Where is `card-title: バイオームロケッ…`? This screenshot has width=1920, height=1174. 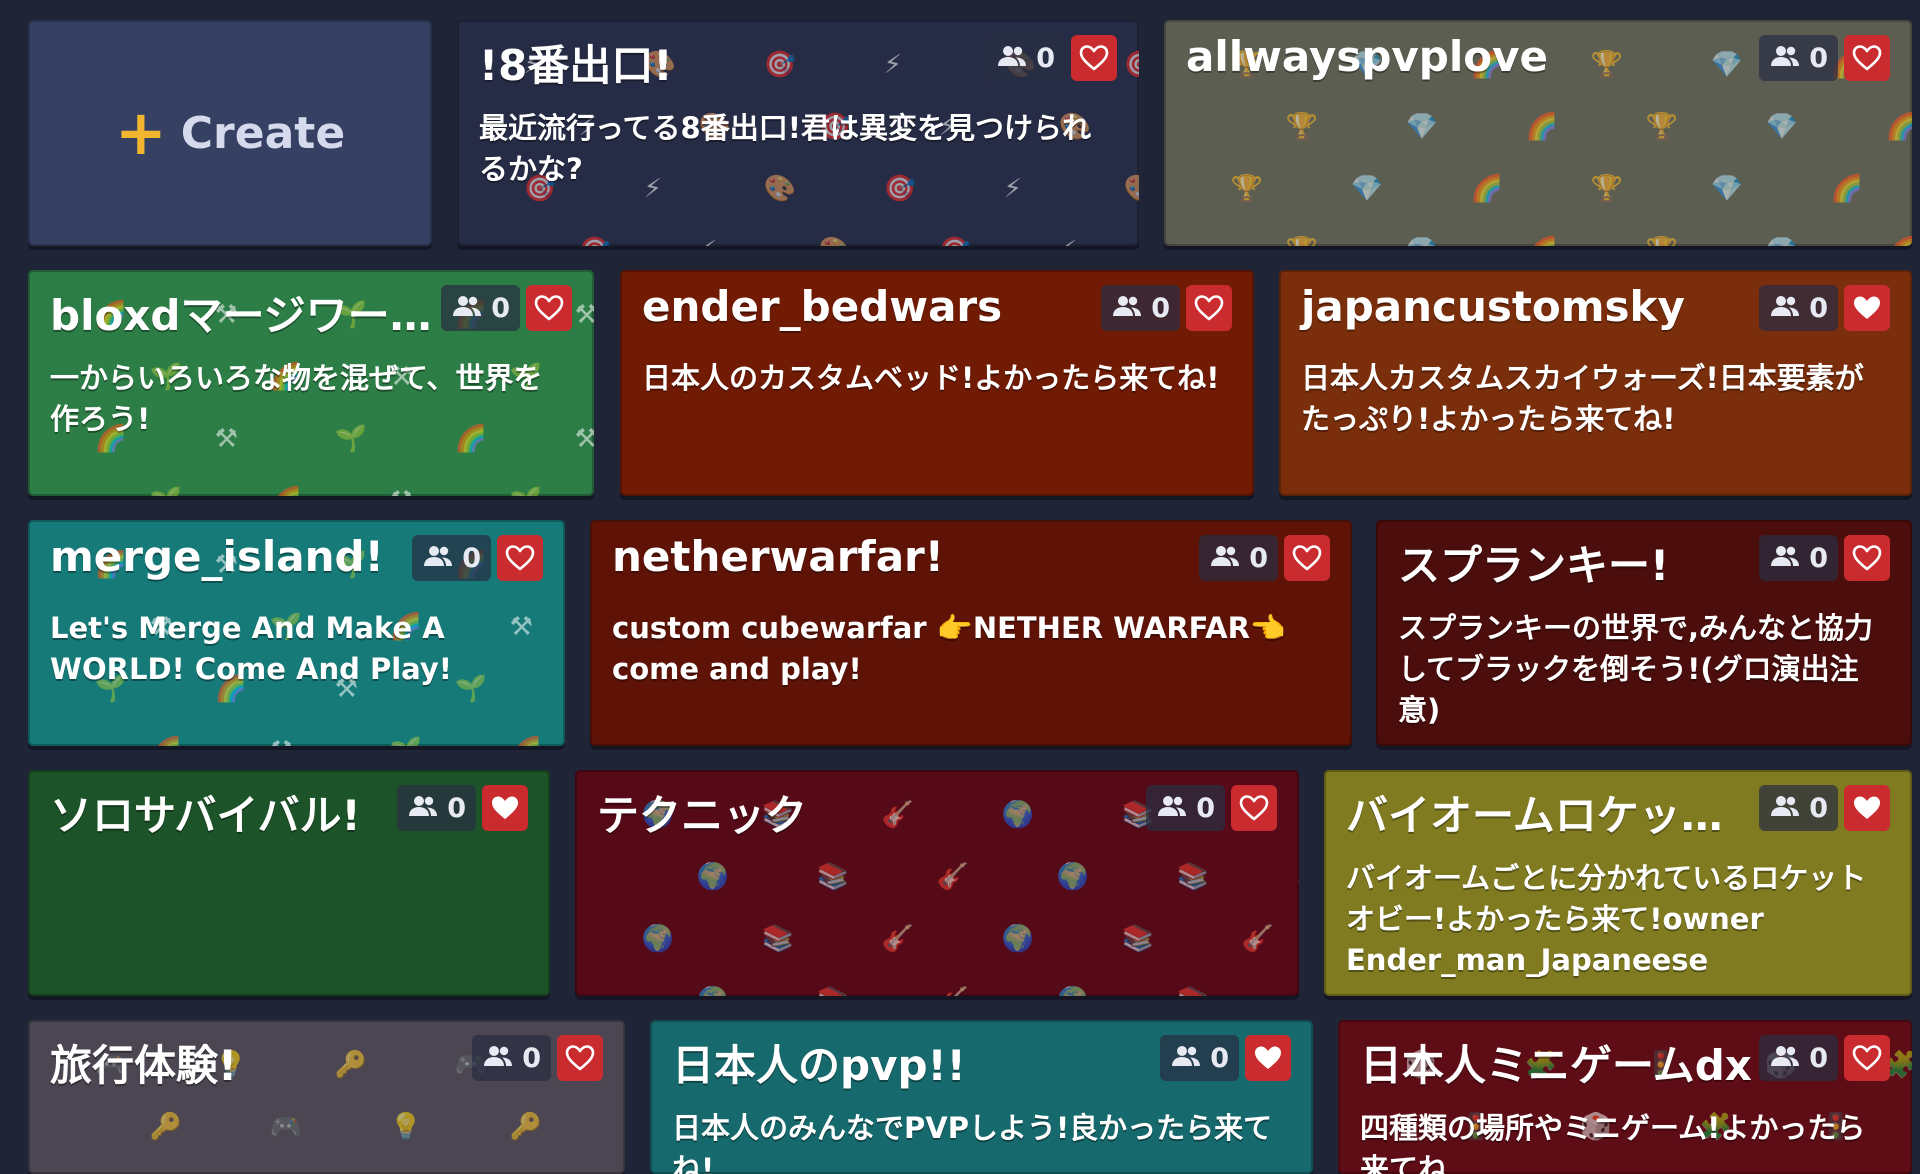
card-title: バイオームロケッ… is located at coordinates (1534, 815).